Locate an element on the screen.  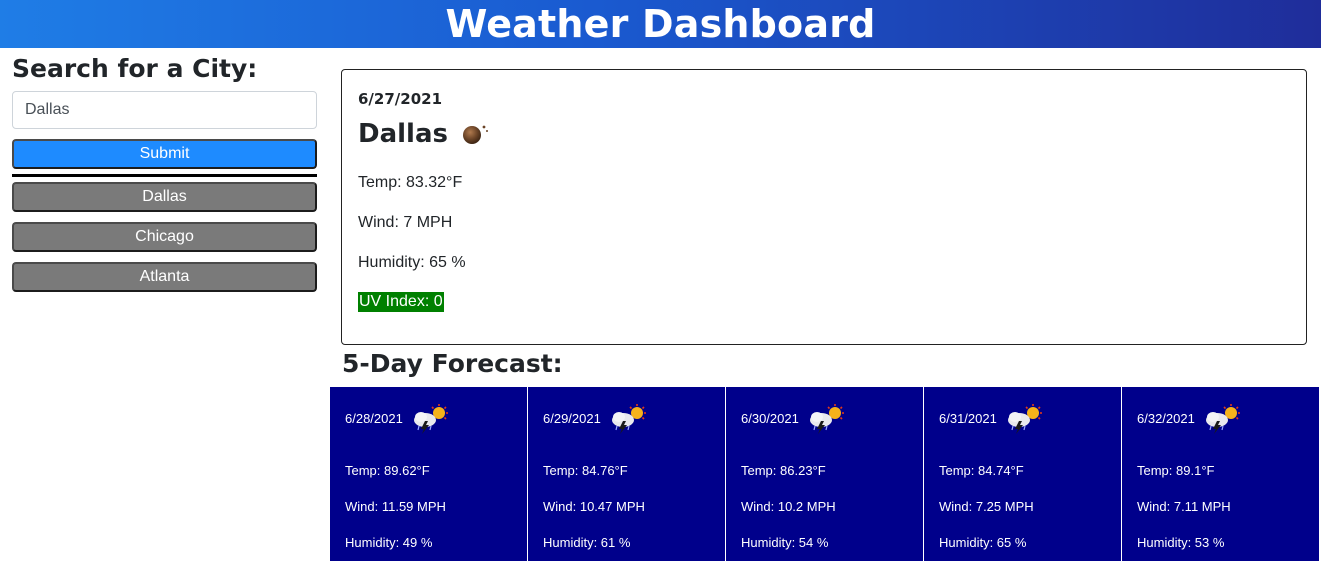
submit-button: Submit is located at coordinates (164, 154).